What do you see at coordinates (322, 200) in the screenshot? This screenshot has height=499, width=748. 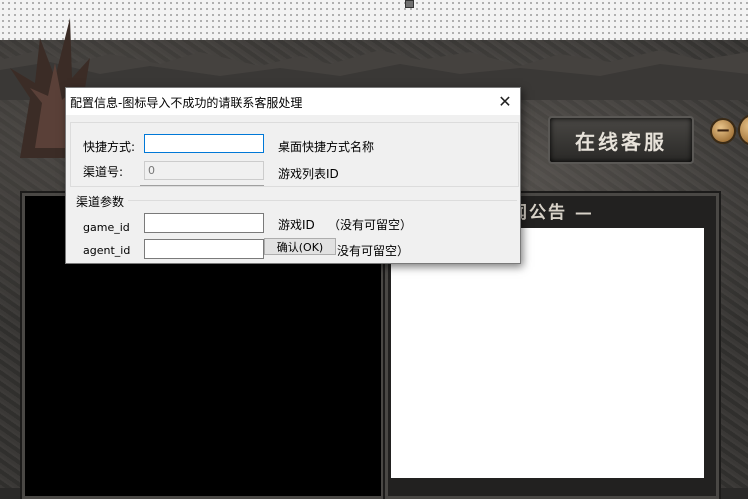 I see `params-group-line` at bounding box center [322, 200].